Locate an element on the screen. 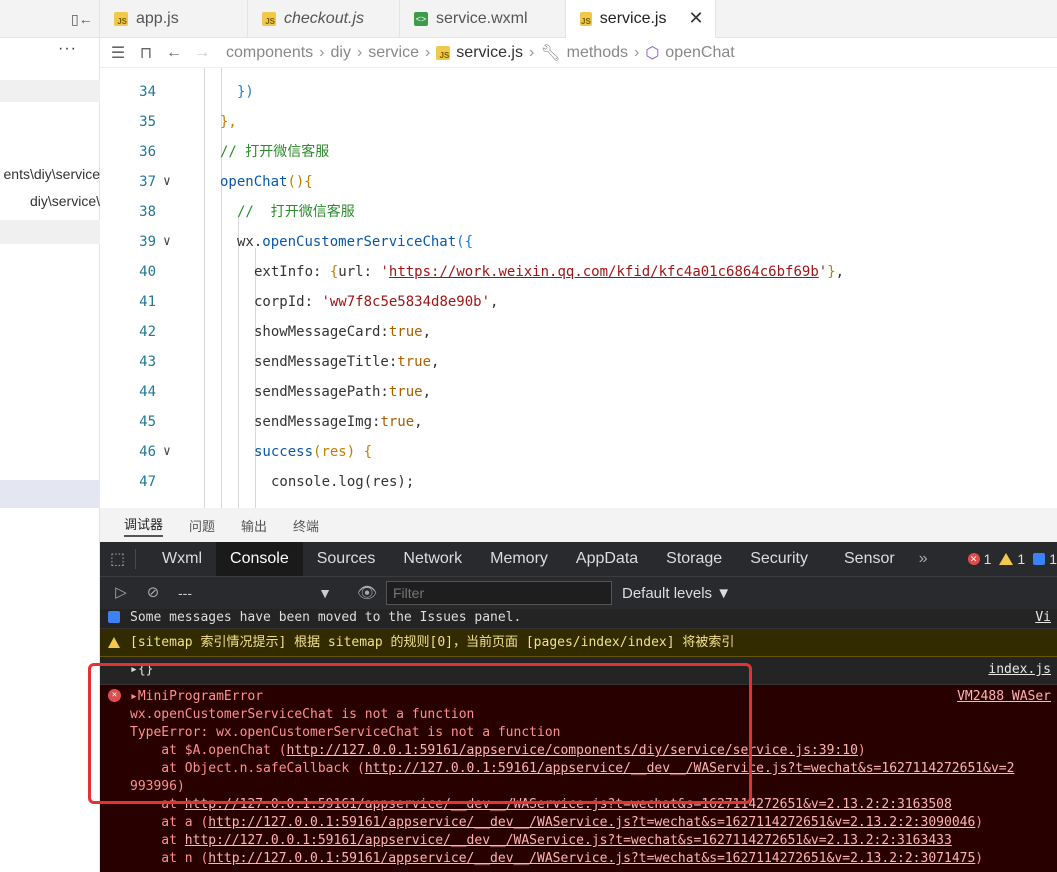  code-line: 36 // 打开微信客服 is located at coordinates (578, 152).